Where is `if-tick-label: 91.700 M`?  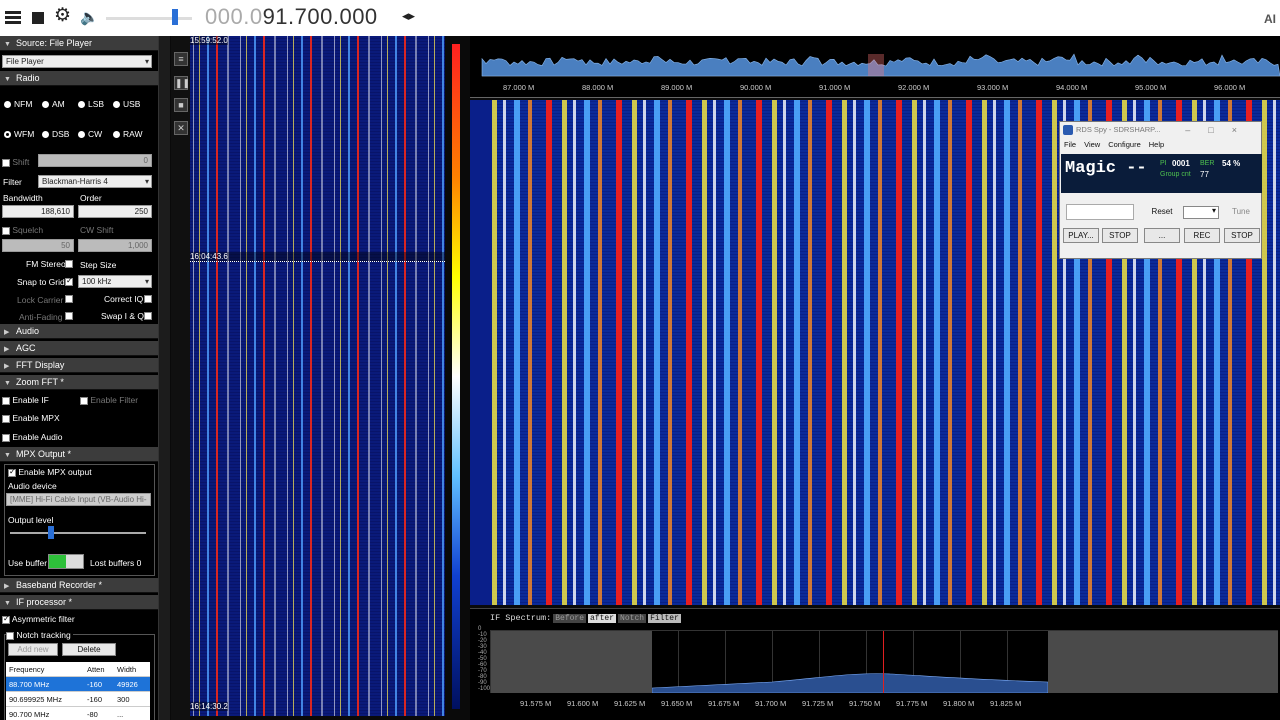
if-tick-label: 91.700 M is located at coordinates (771, 703).